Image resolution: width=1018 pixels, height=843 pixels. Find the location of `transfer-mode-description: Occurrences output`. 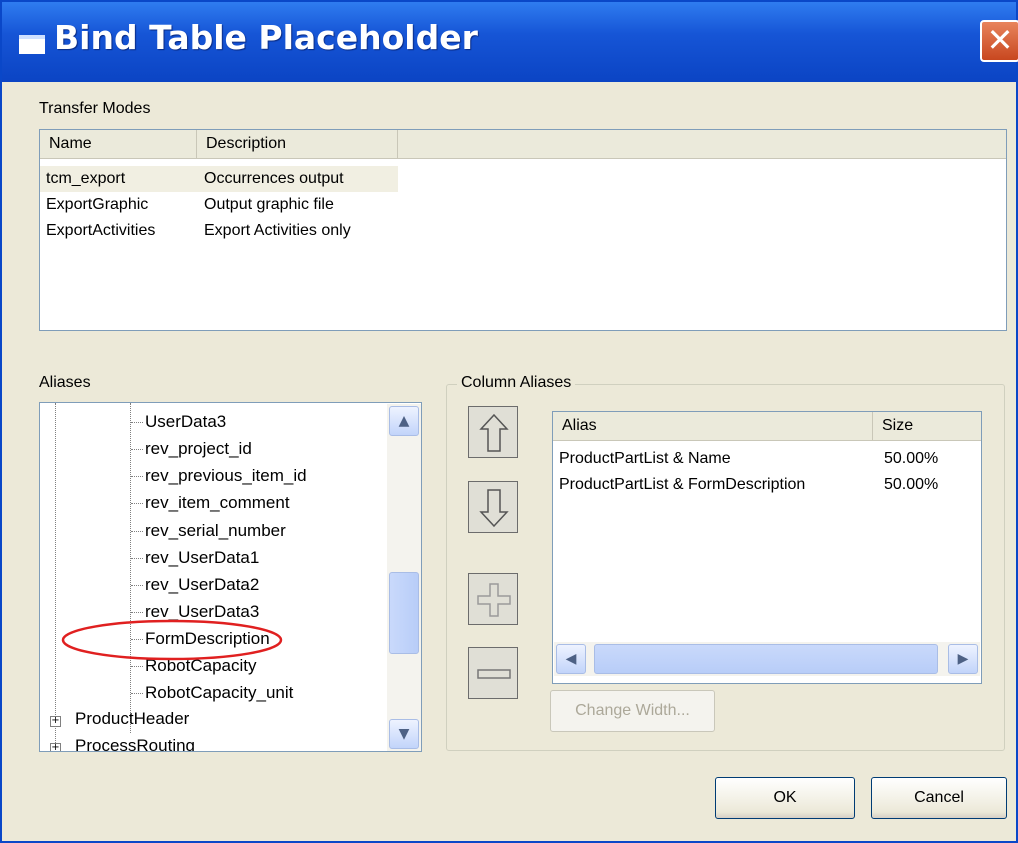

transfer-mode-description: Occurrences output is located at coordinates (274, 178).